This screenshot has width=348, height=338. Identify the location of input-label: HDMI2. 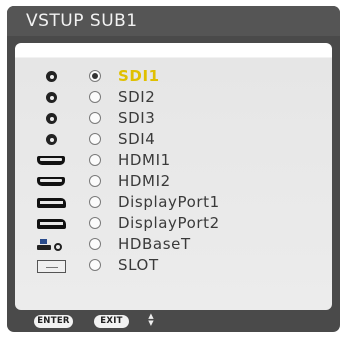
(144, 181).